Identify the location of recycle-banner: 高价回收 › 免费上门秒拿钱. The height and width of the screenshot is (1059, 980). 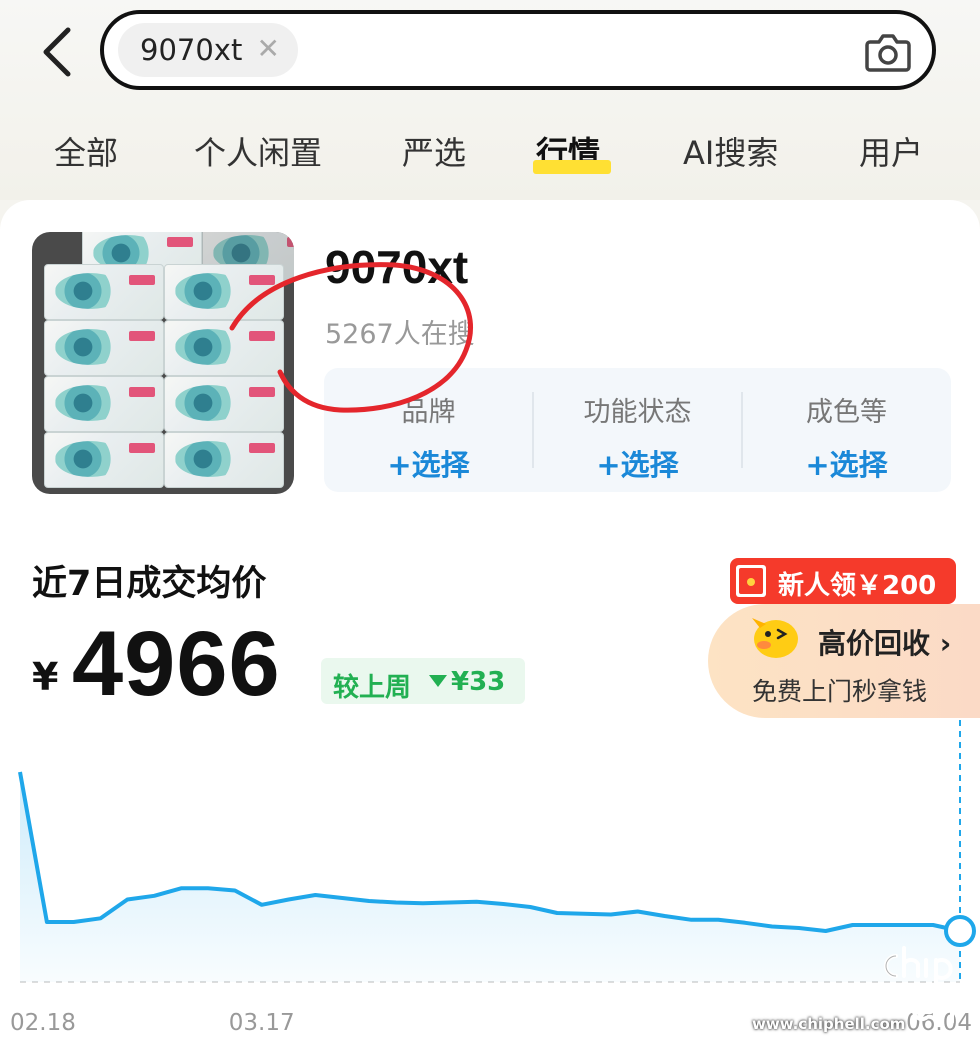
(844, 661).